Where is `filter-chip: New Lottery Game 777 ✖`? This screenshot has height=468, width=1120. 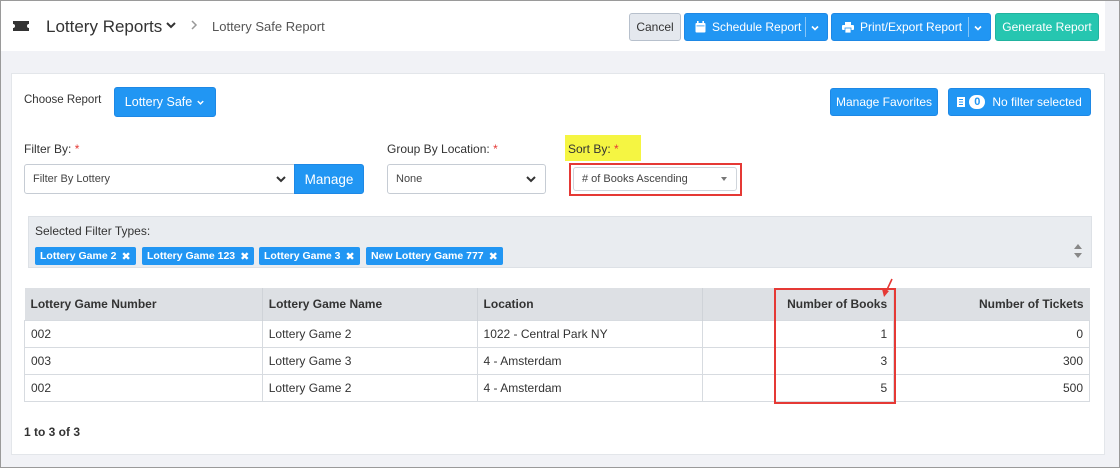 filter-chip: New Lottery Game 777 ✖ is located at coordinates (434, 256).